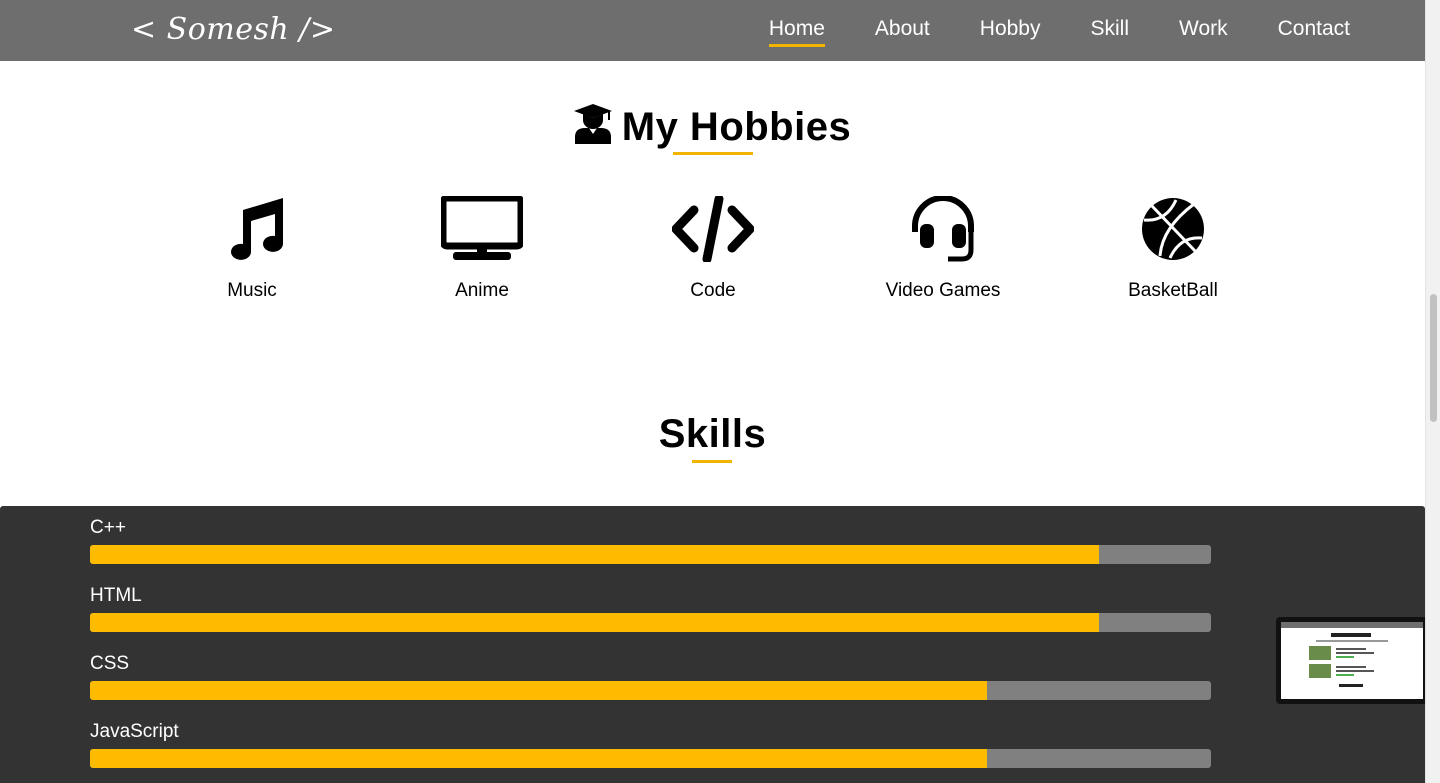 The image size is (1440, 783). I want to click on skill-html: HTML, so click(650, 608).